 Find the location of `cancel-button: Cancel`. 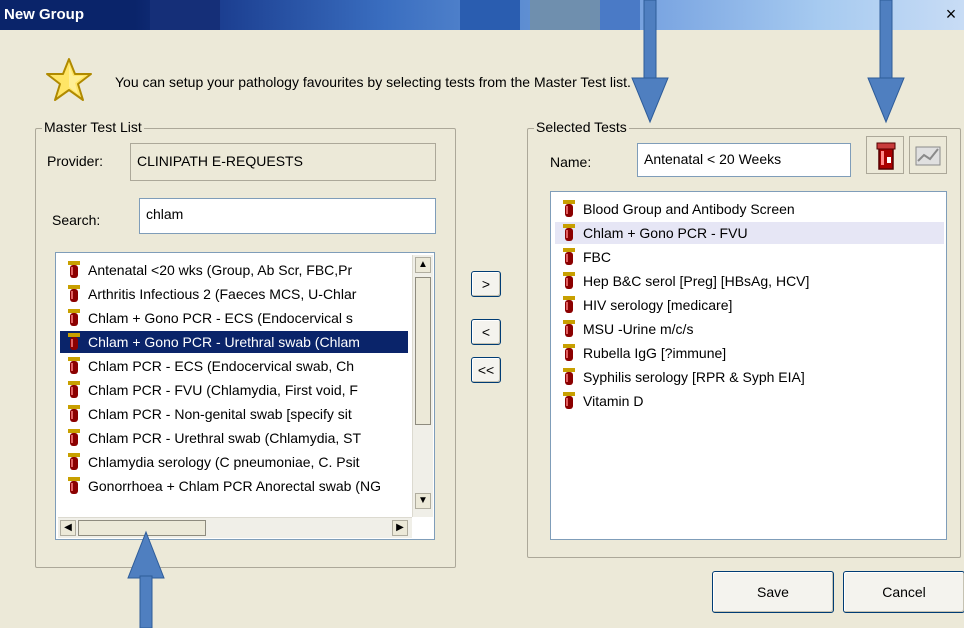

cancel-button: Cancel is located at coordinates (903, 592).